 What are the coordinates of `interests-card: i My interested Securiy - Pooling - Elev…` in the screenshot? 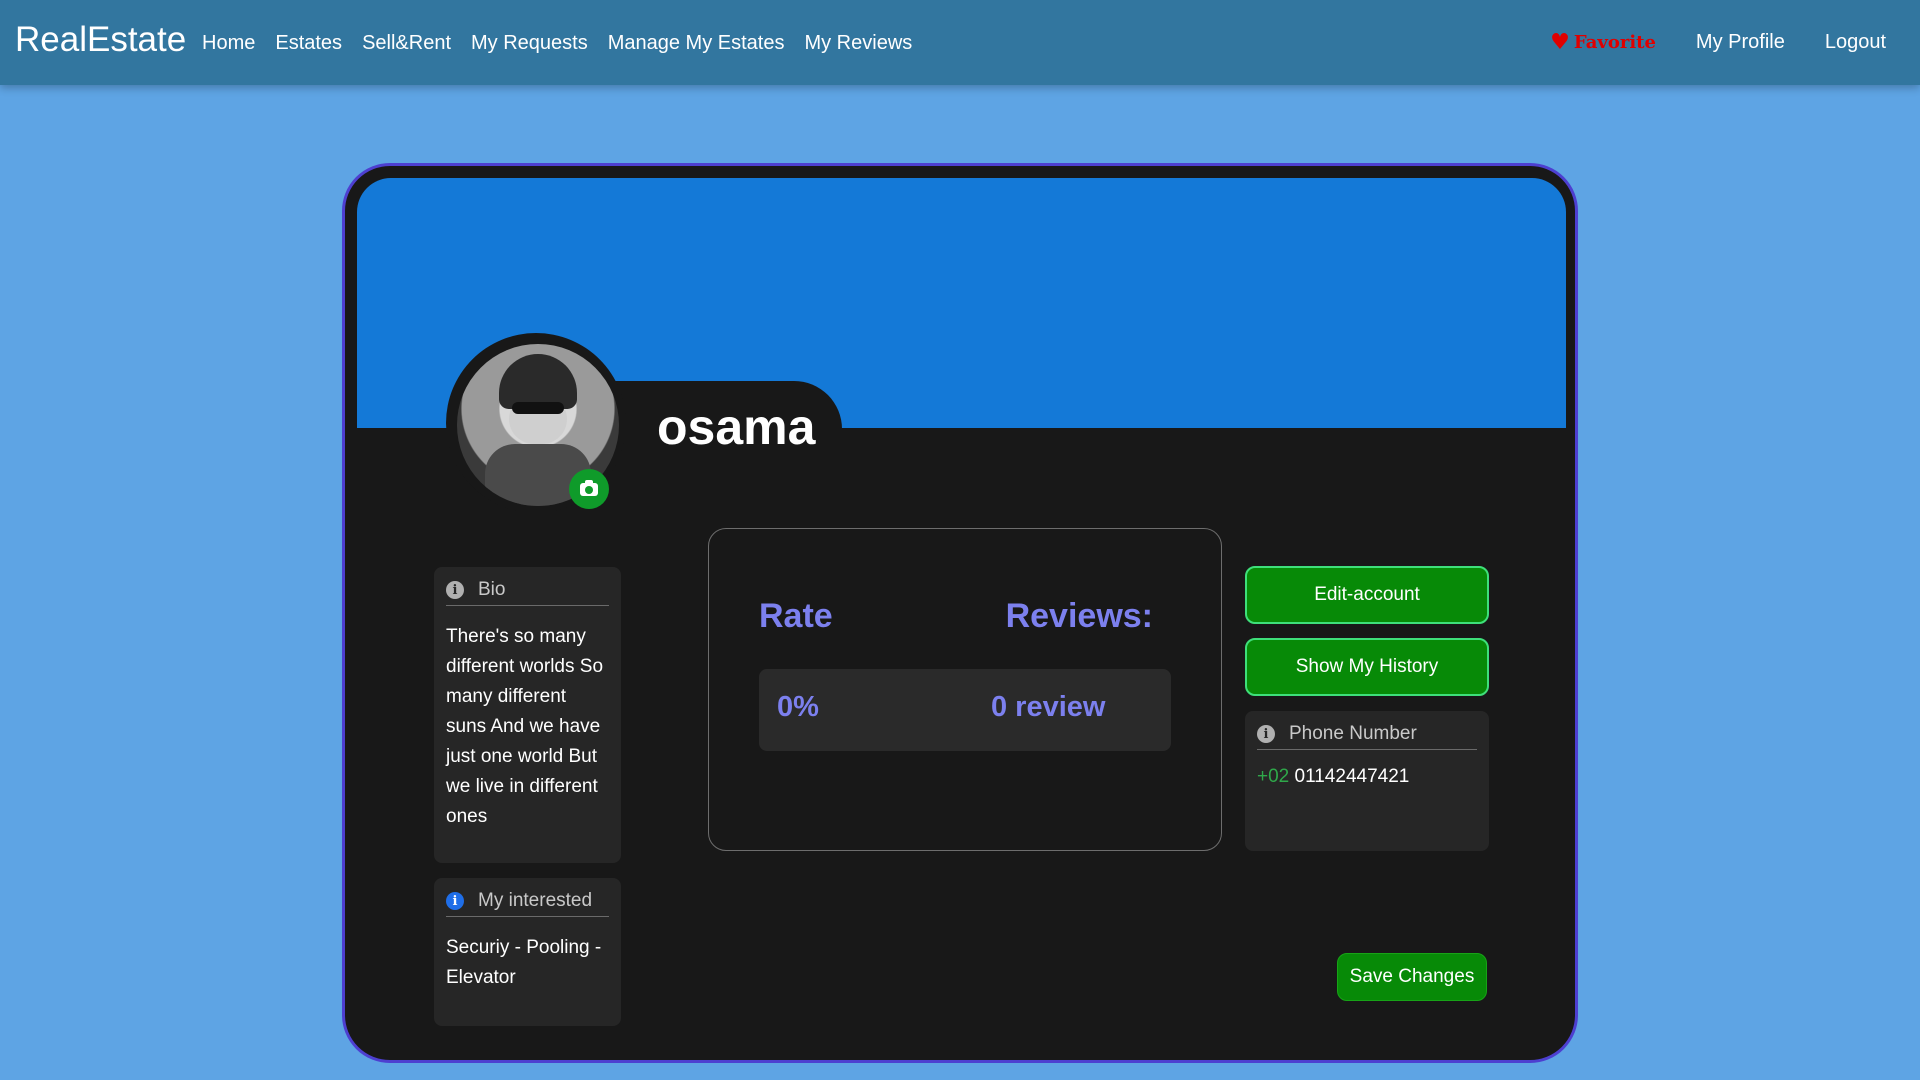 It's located at (527, 952).